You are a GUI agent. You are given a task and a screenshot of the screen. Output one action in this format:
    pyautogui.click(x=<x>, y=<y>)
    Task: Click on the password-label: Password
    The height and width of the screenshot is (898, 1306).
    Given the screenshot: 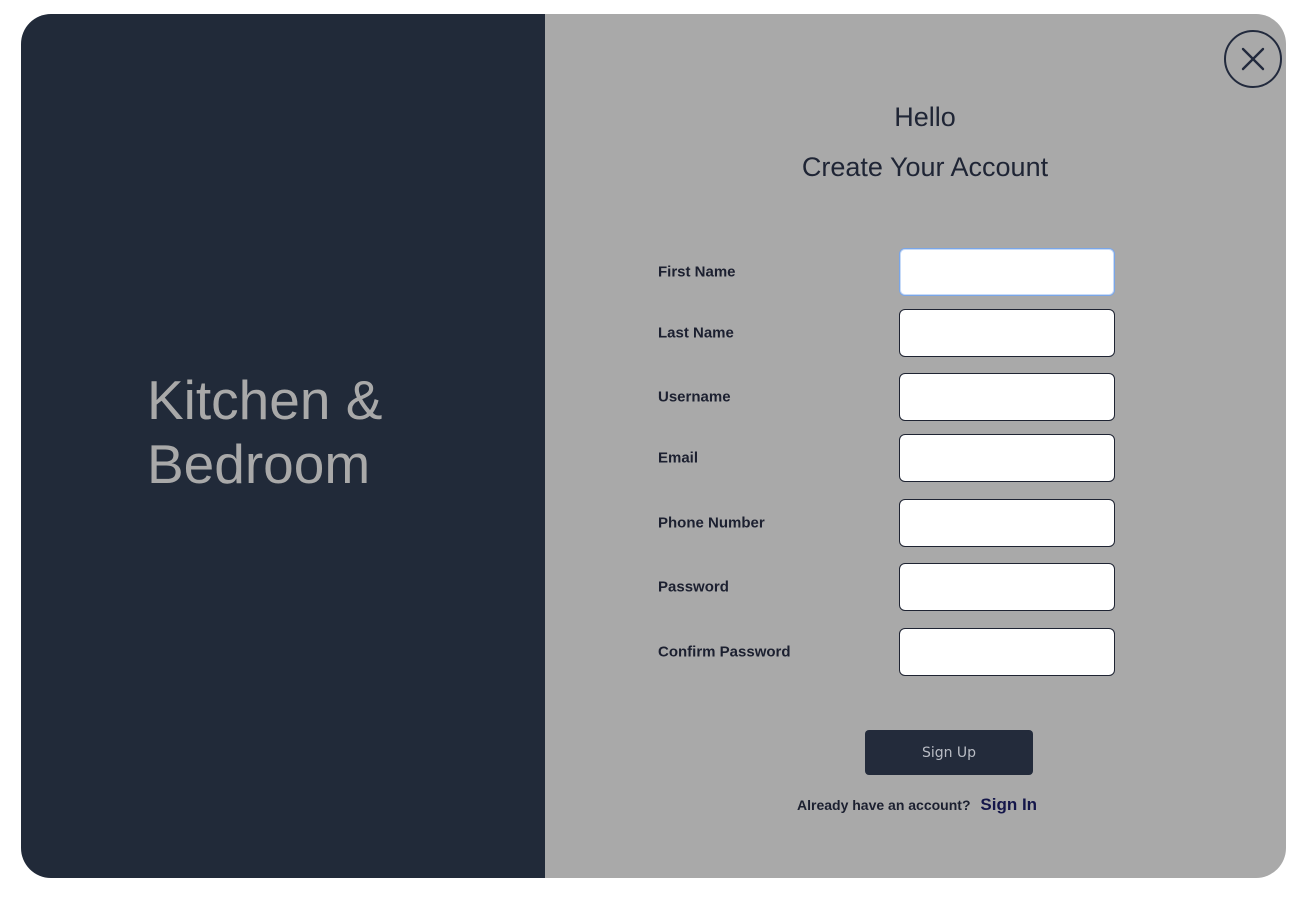 What is the action you would take?
    pyautogui.click(x=693, y=587)
    